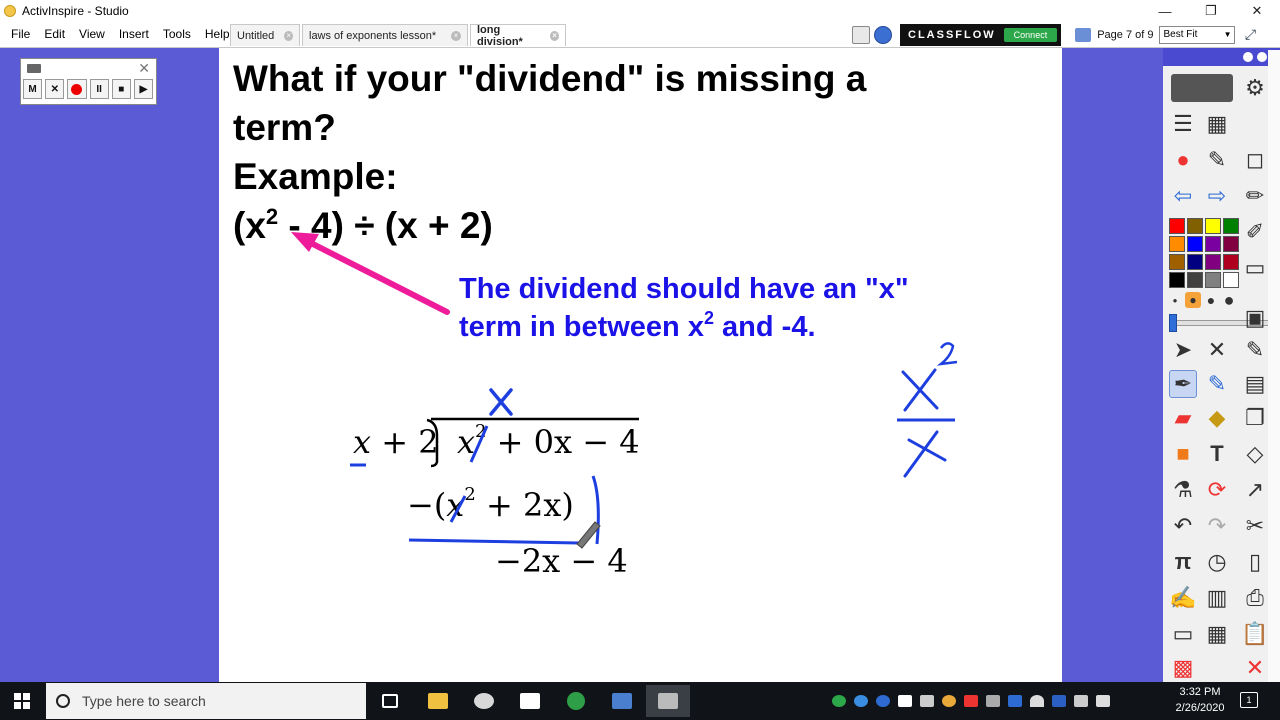 Image resolution: width=1280 pixels, height=720 pixels. I want to click on camera-snapshot-icon: ▭, so click(1183, 634).